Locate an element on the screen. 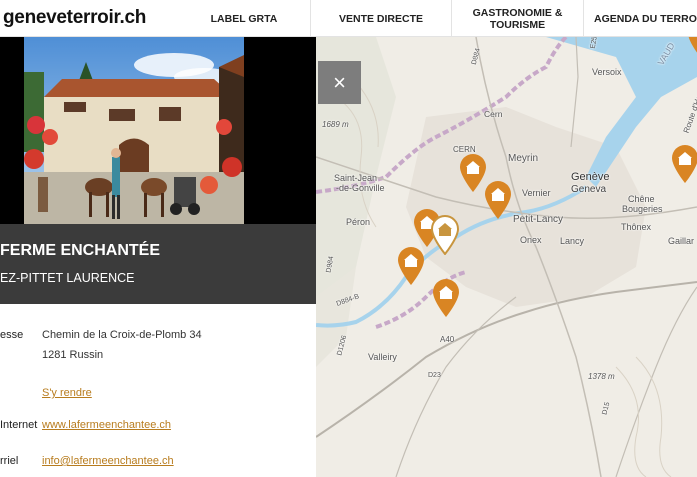 The image size is (697, 477). nav-gastronomie-tourisme: GASTRONOMIE & TOURISME is located at coordinates (518, 18).